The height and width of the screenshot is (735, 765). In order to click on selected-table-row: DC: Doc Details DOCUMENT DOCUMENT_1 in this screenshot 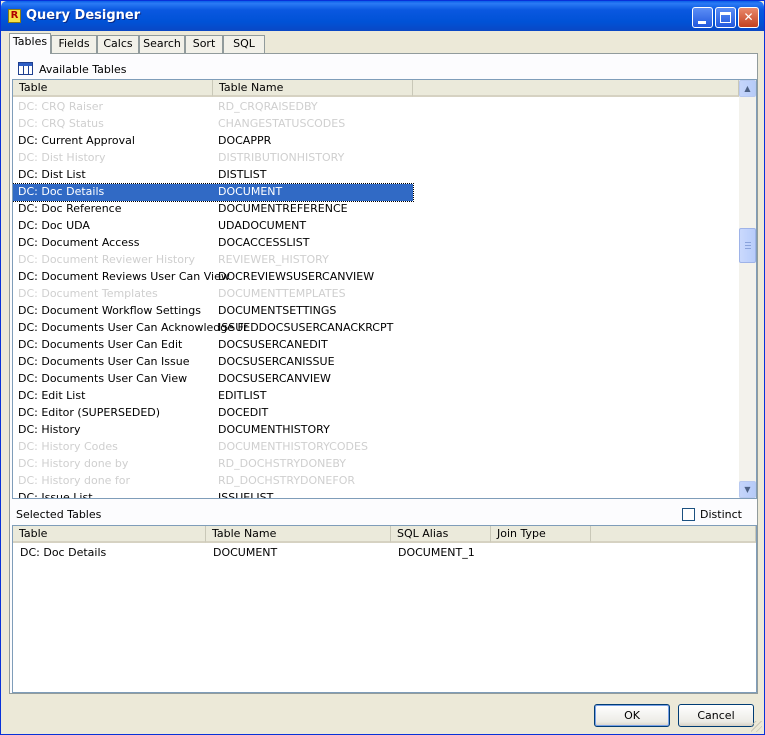, I will do `click(384, 552)`.